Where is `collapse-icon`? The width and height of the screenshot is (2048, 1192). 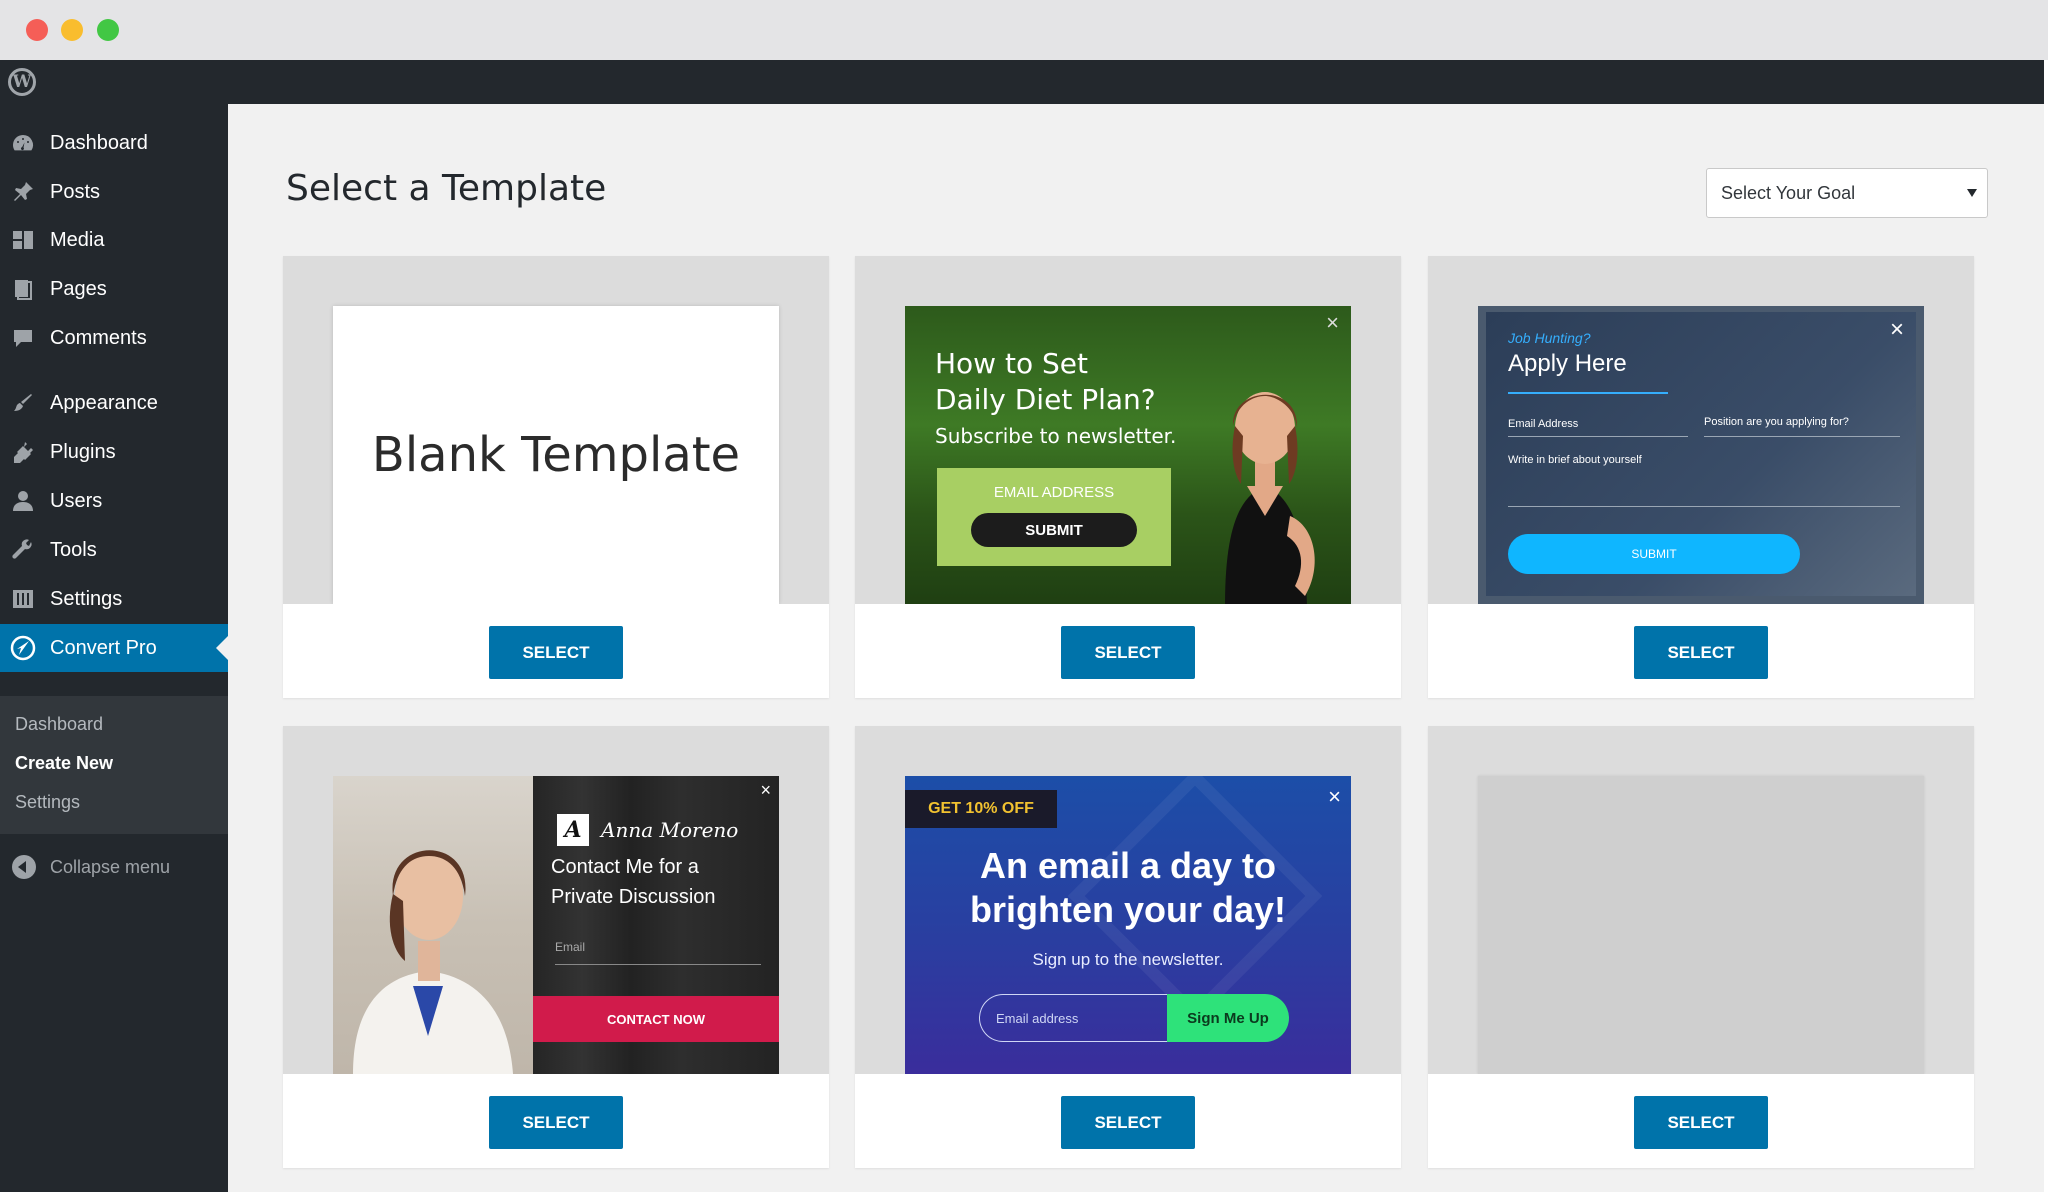 collapse-icon is located at coordinates (24, 867).